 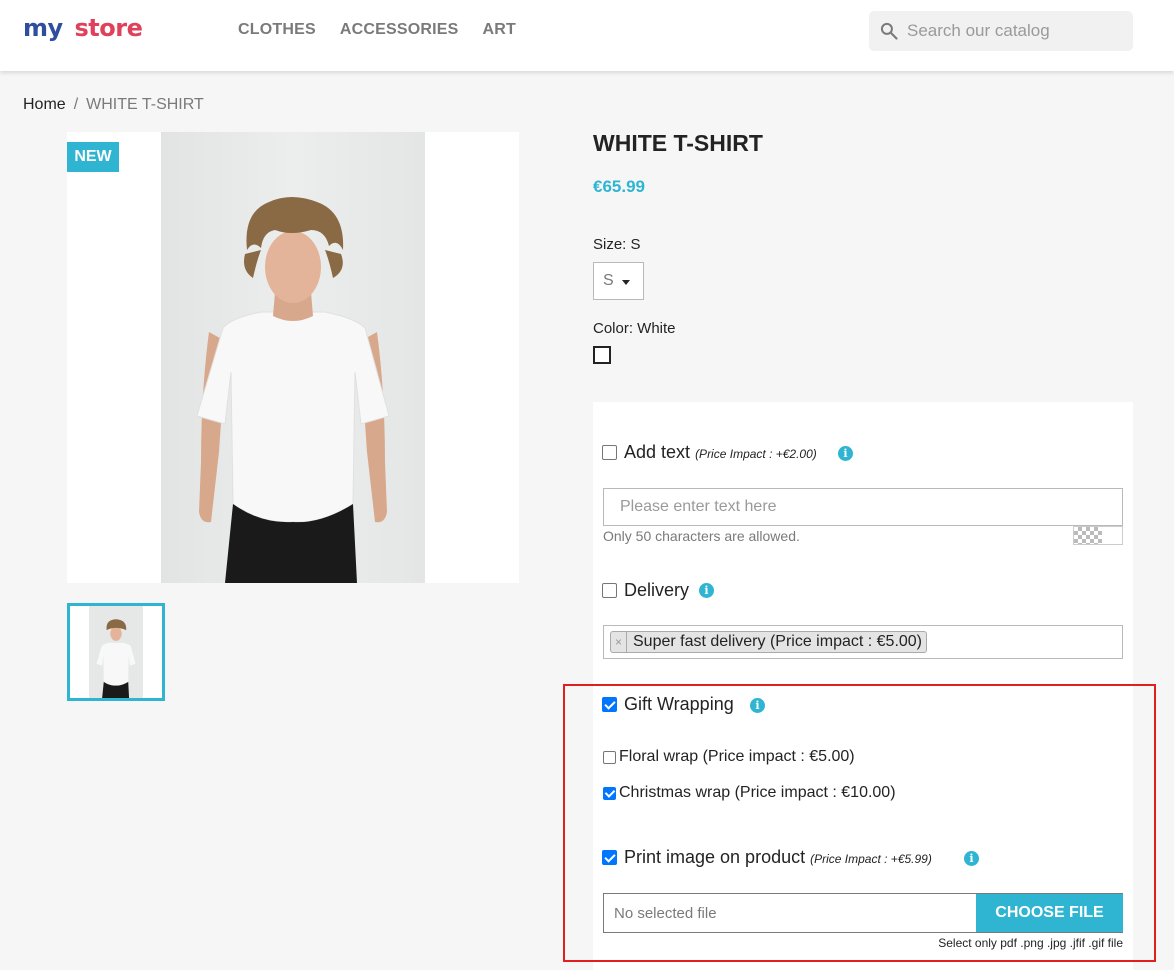 What do you see at coordinates (737, 756) in the screenshot?
I see `floral-wrap-label: Floral wrap (Price impact : €5.00)` at bounding box center [737, 756].